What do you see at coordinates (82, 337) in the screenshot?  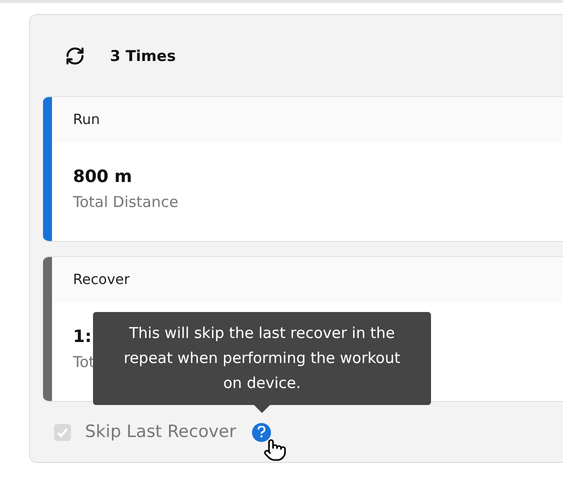 I see `step-value: 1:` at bounding box center [82, 337].